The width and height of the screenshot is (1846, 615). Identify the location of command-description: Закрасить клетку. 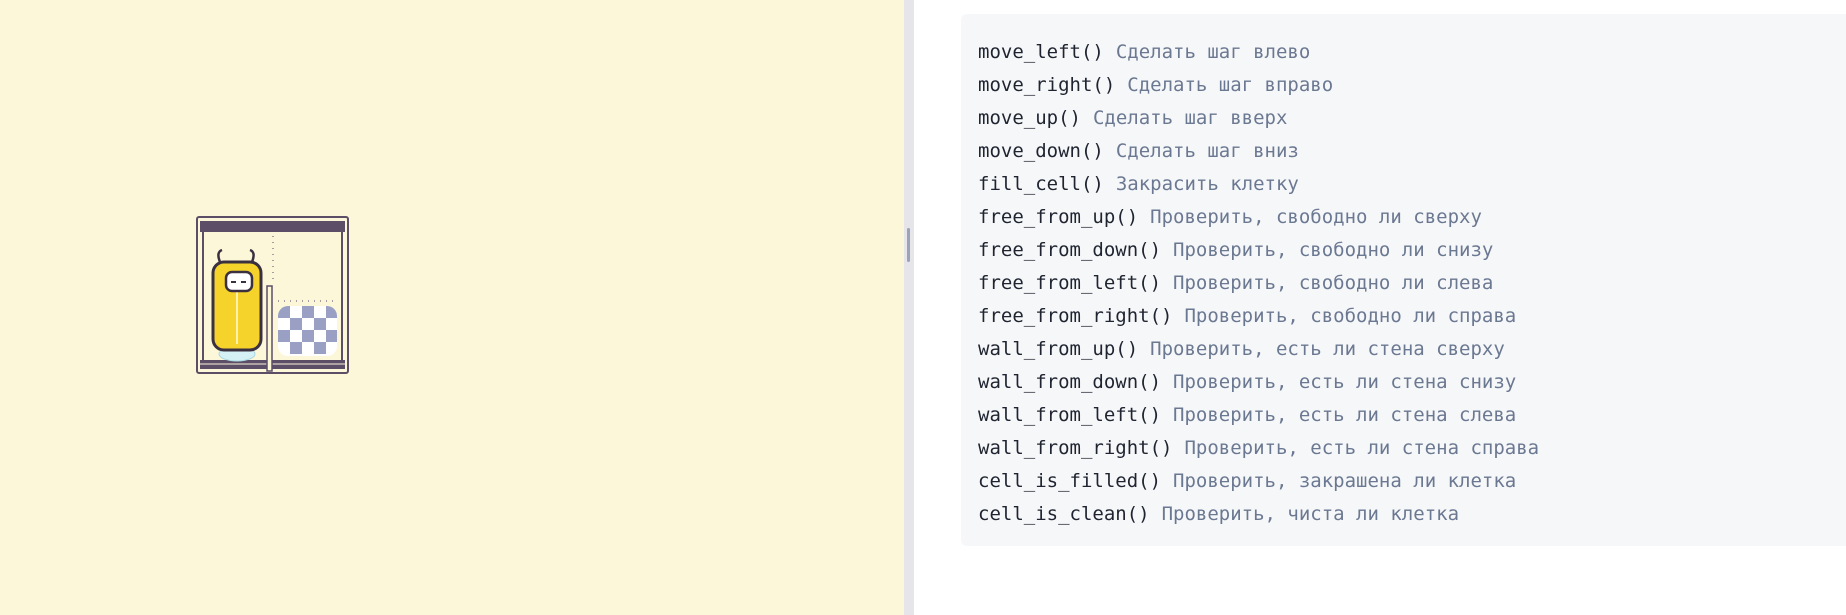
(1207, 184).